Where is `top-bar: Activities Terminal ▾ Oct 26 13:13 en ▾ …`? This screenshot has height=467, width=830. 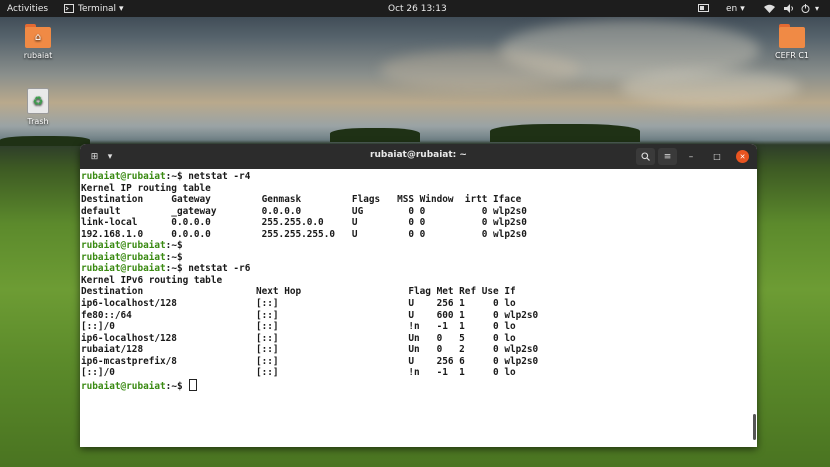
top-bar: Activities Terminal ▾ Oct 26 13:13 en ▾ … is located at coordinates (415, 8).